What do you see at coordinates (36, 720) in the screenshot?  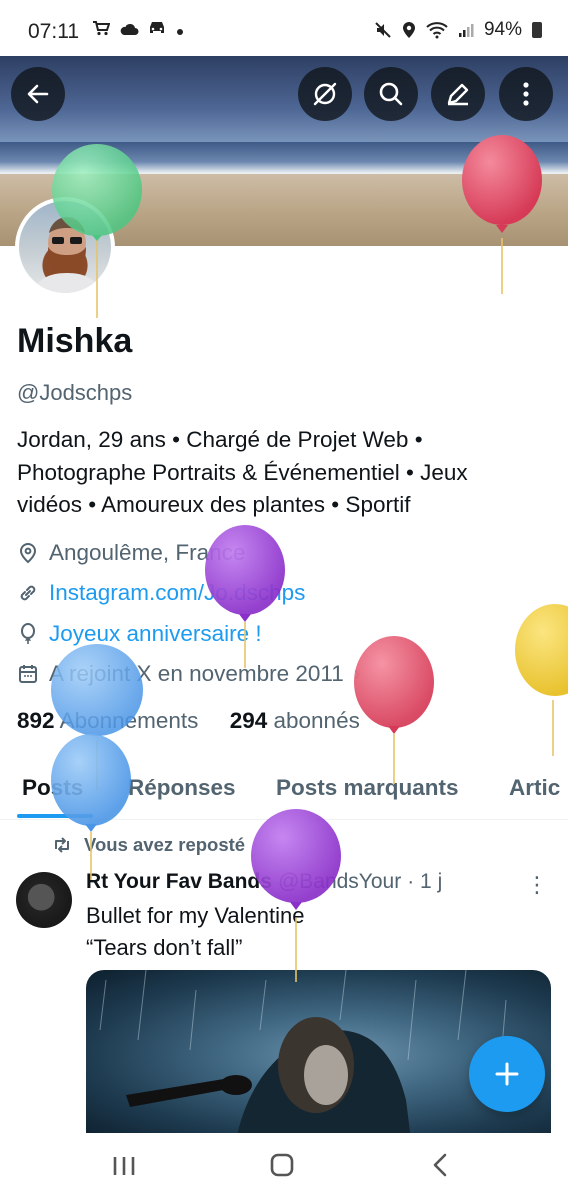 I see `following-count: 892` at bounding box center [36, 720].